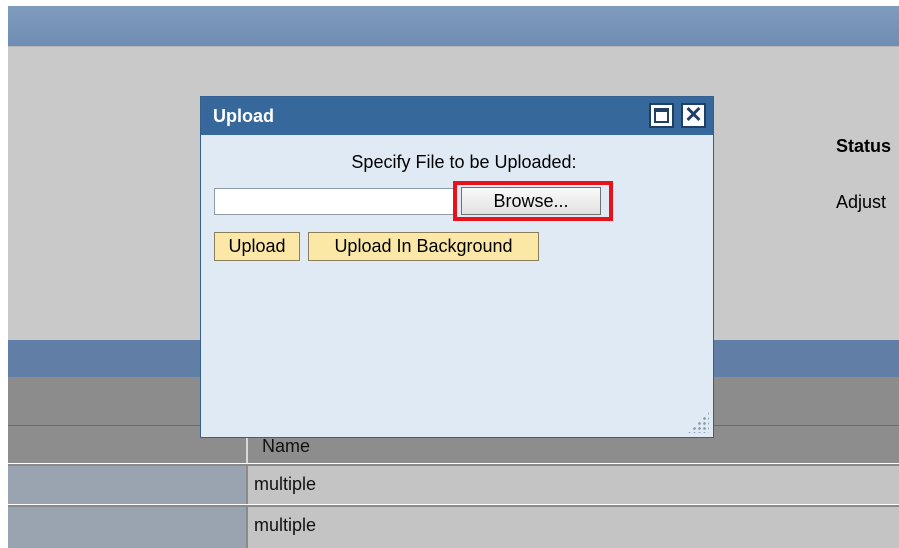 The width and height of the screenshot is (899, 548). I want to click on dialog-title: Upload, so click(243, 116).